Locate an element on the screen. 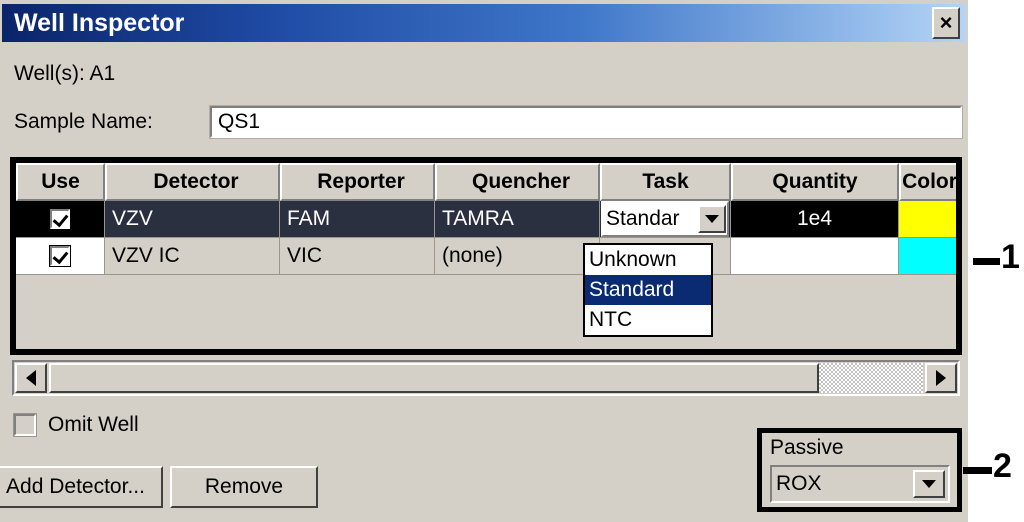 This screenshot has height=522, width=1024. task-value: Standar is located at coordinates (643, 218).